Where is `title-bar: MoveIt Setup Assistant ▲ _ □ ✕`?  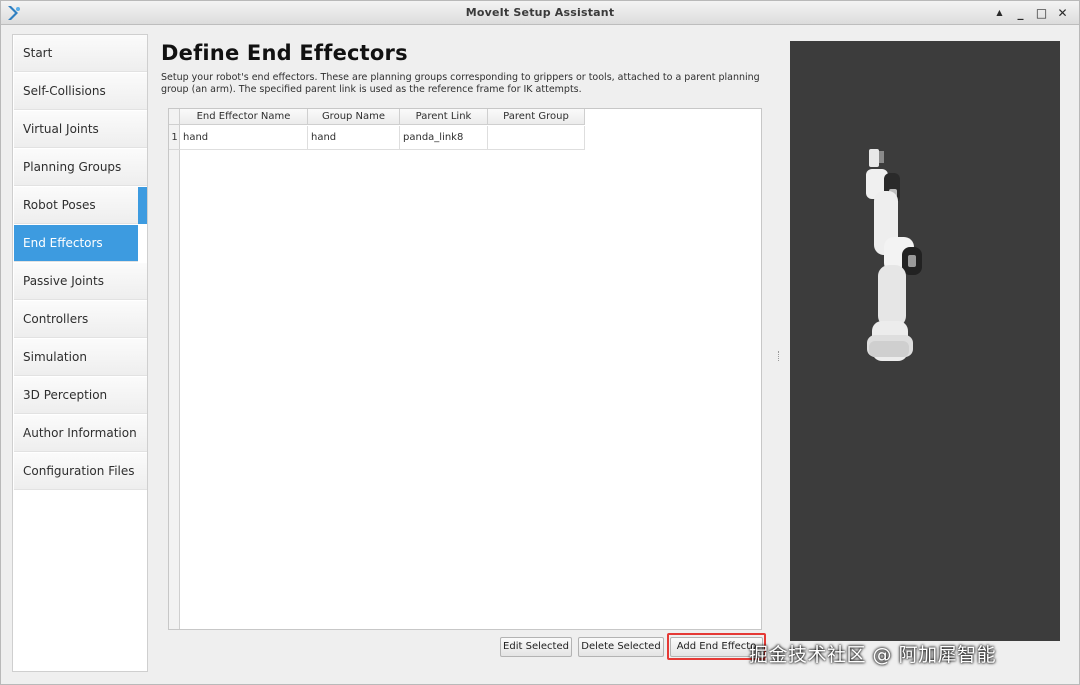 title-bar: MoveIt Setup Assistant ▲ _ □ ✕ is located at coordinates (540, 13).